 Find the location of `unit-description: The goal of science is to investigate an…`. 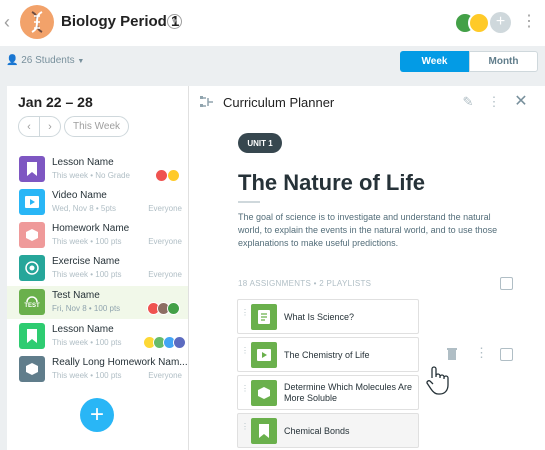

unit-description: The goal of science is to investigate an… is located at coordinates (368, 230).